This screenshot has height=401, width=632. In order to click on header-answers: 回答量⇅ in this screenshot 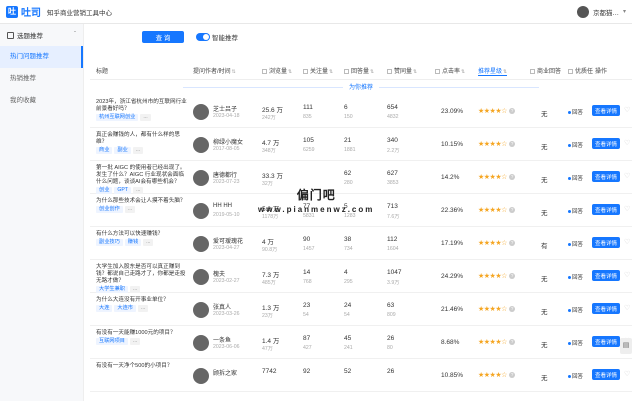, I will do `click(359, 70)`.